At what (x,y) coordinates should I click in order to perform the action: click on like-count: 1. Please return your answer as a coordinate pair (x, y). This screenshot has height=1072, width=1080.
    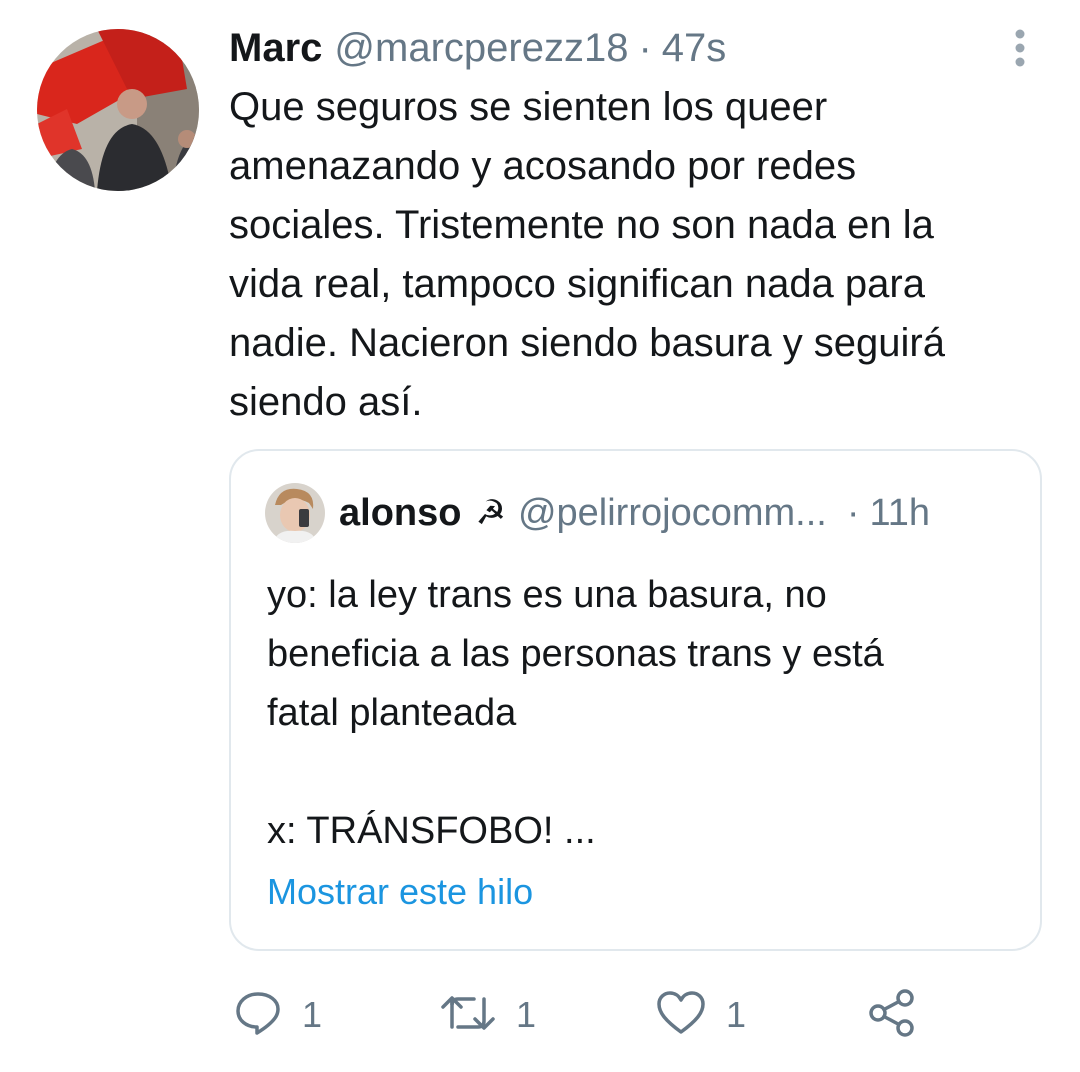
    Looking at the image, I should click on (736, 1014).